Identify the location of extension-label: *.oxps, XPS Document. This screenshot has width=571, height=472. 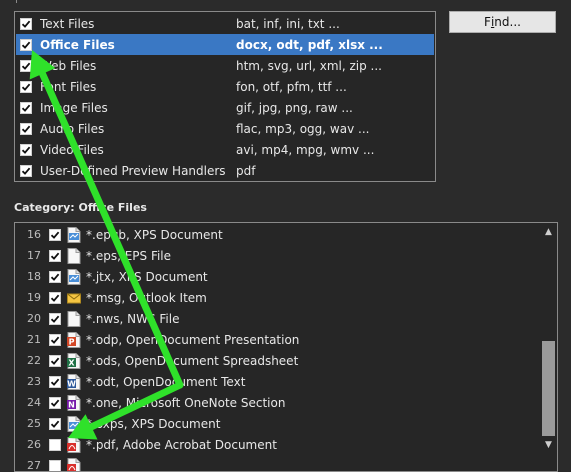
(153, 424).